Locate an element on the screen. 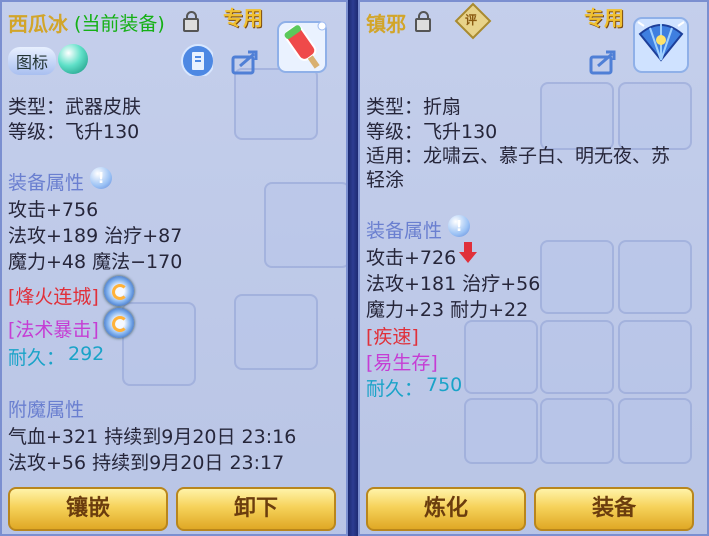  item-name: 西瓜冰 is located at coordinates (38, 24).